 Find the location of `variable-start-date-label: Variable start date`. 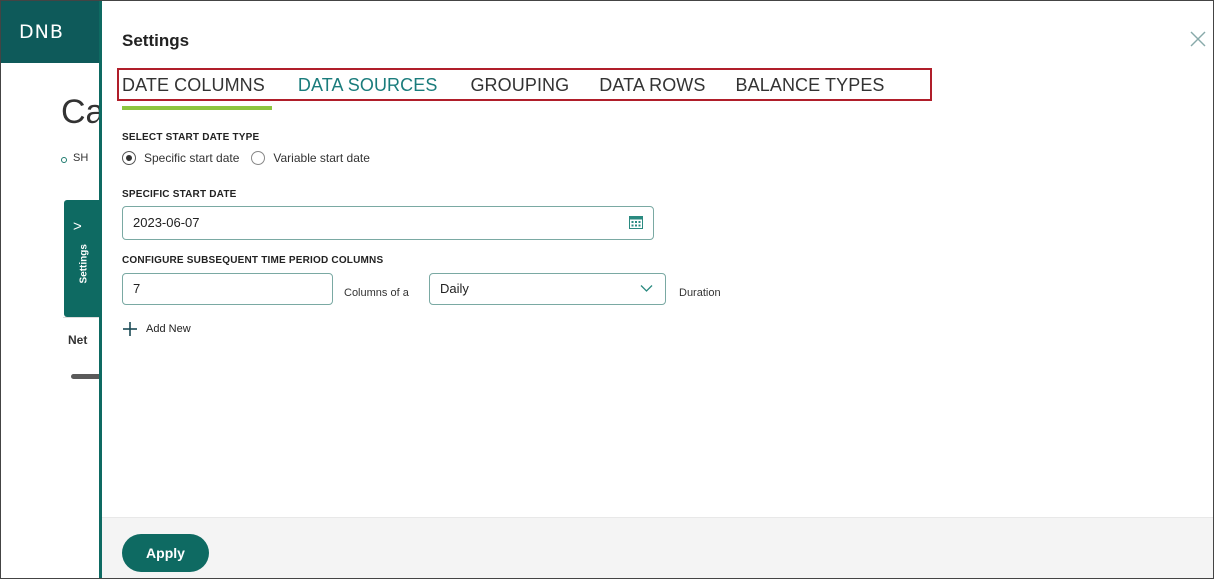

variable-start-date-label: Variable start date is located at coordinates (321, 158).